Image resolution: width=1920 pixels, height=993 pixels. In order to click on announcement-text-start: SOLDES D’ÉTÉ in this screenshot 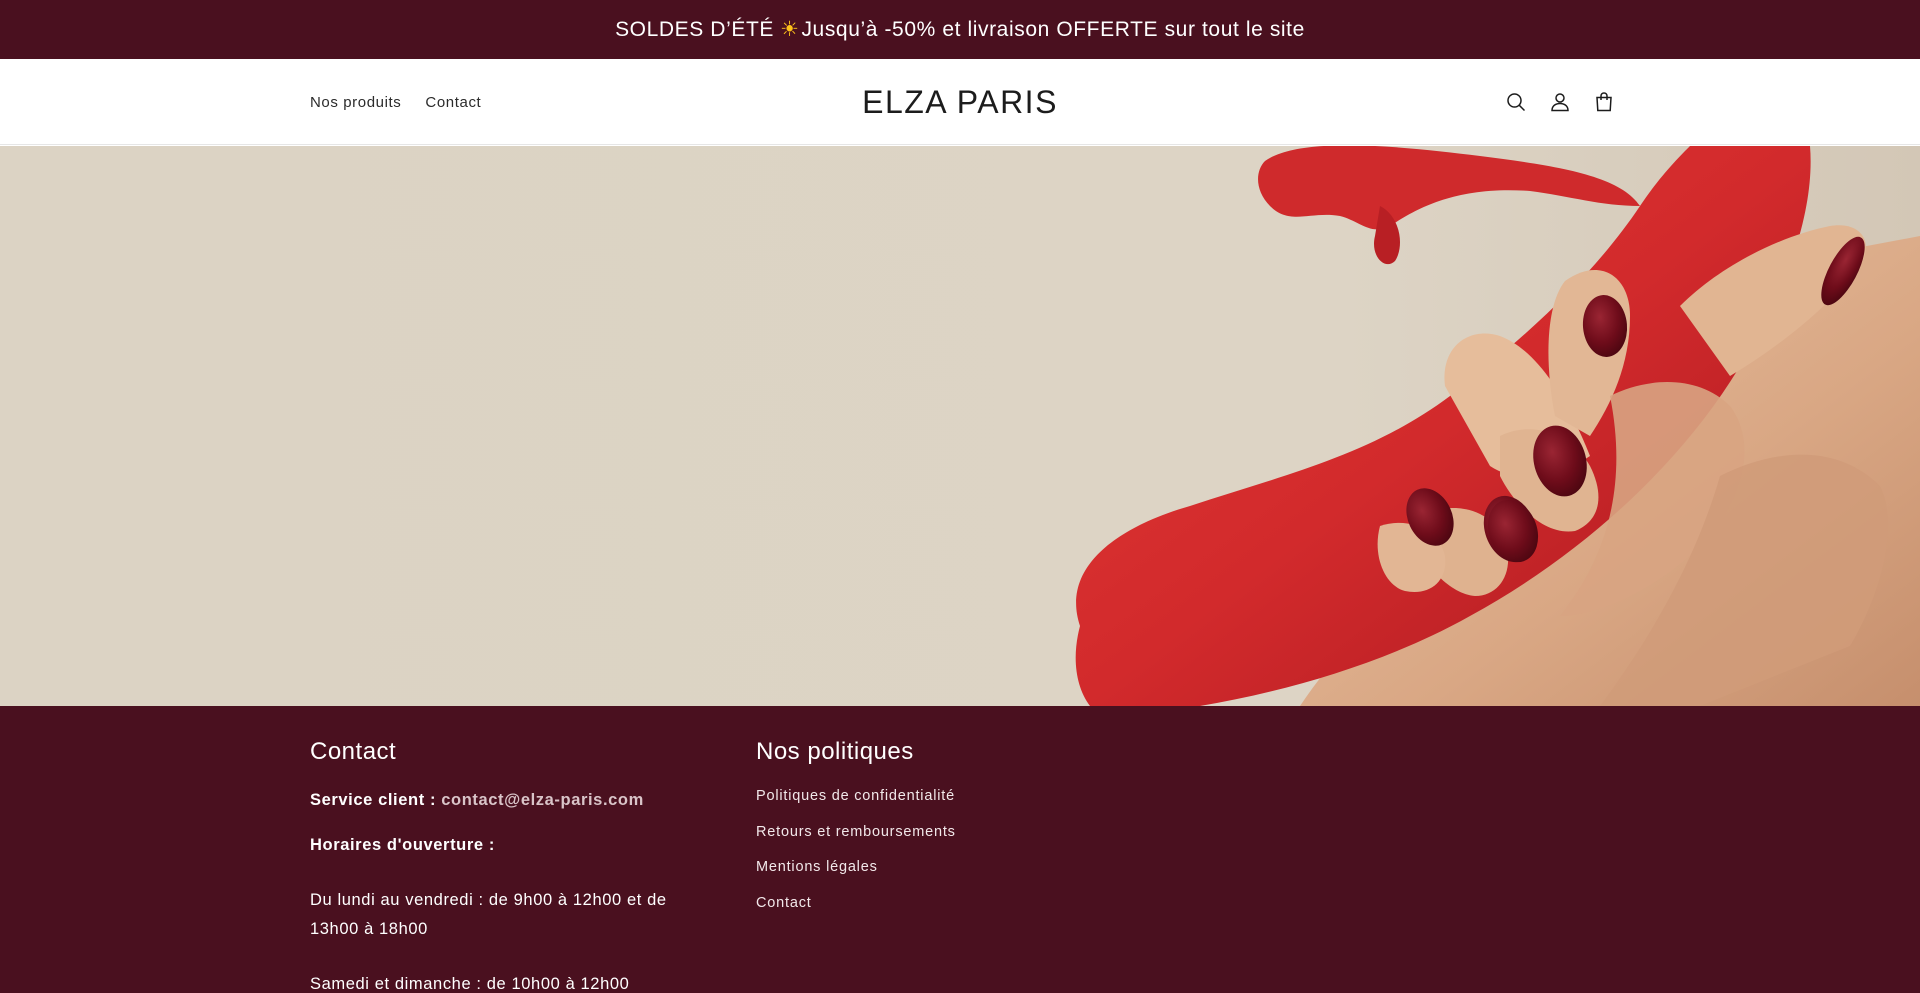, I will do `click(694, 29)`.